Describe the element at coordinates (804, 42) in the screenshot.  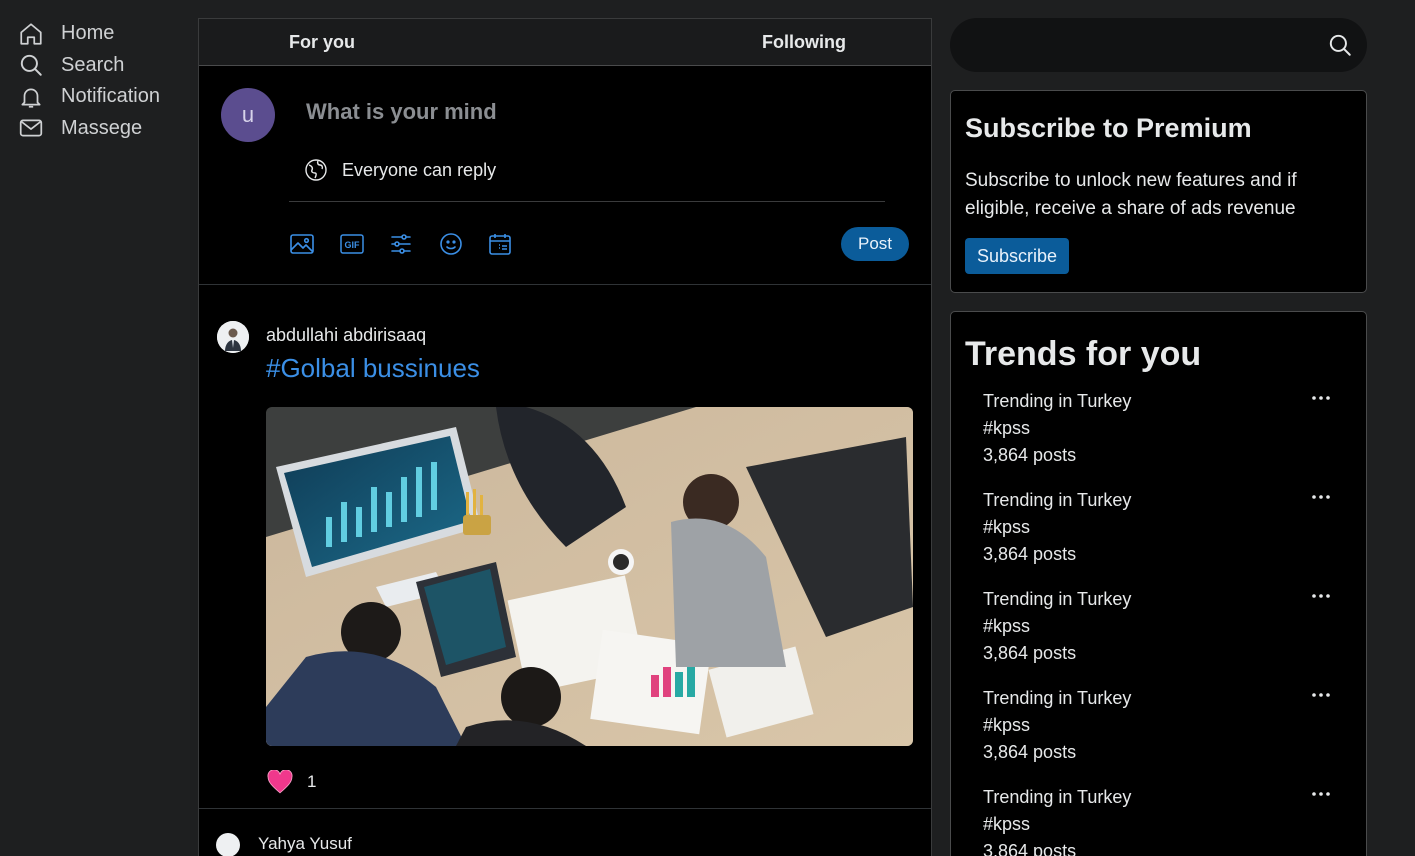
I see `tab-following: Following` at that location.